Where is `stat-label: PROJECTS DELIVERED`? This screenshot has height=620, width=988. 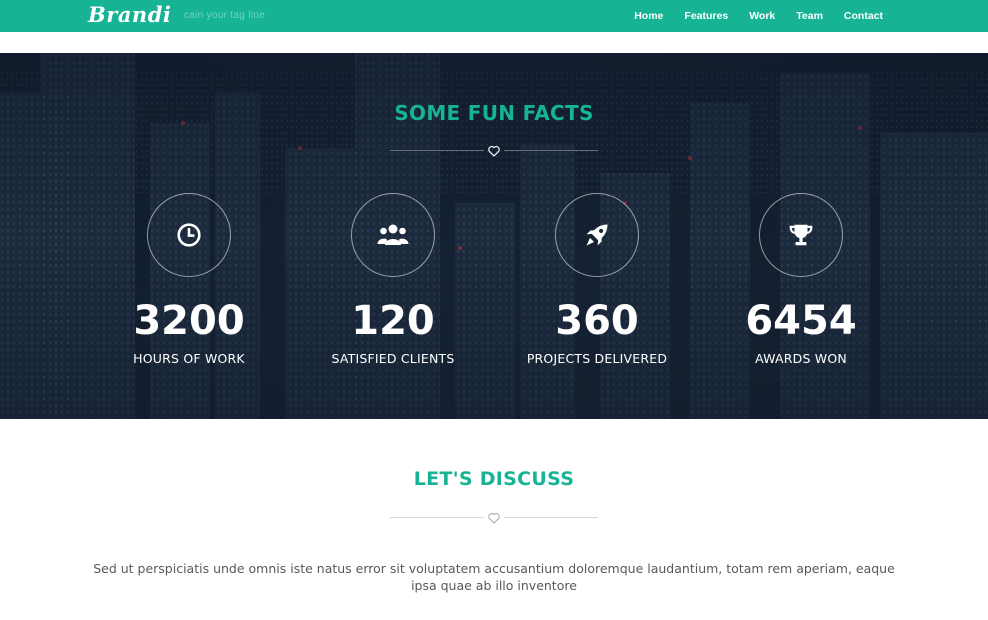
stat-label: PROJECTS DELIVERED is located at coordinates (597, 358).